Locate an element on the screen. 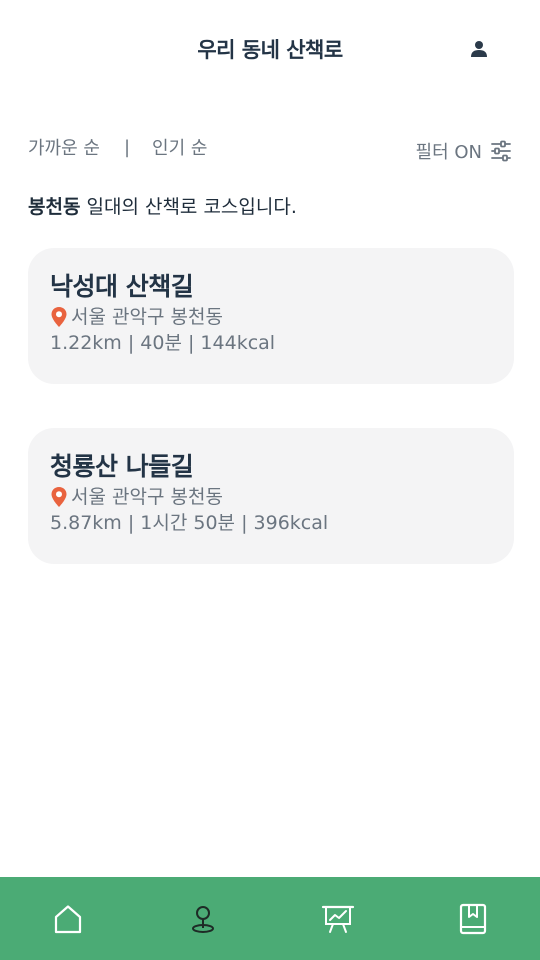  area-description: 봉천동 일대의 산책로 코스입니다. is located at coordinates (162, 205).